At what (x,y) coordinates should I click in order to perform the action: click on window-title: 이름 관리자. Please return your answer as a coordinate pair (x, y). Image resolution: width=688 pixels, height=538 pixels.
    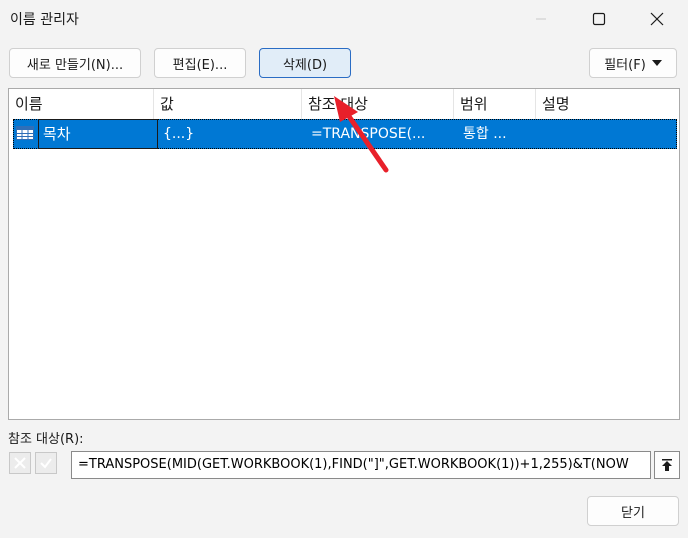
    Looking at the image, I should click on (44, 20).